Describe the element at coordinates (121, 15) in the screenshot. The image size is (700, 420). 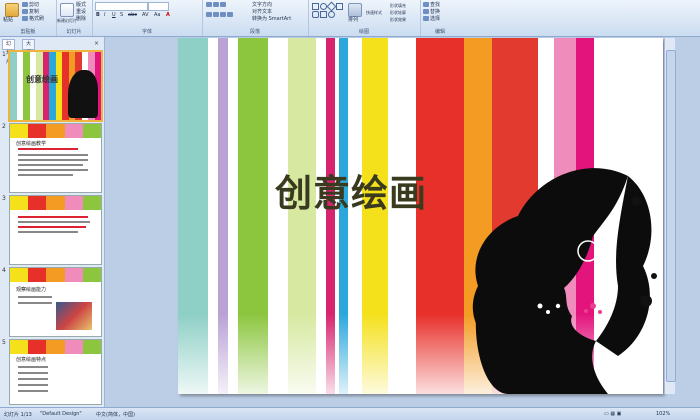
I see `shadow-button: S` at that location.